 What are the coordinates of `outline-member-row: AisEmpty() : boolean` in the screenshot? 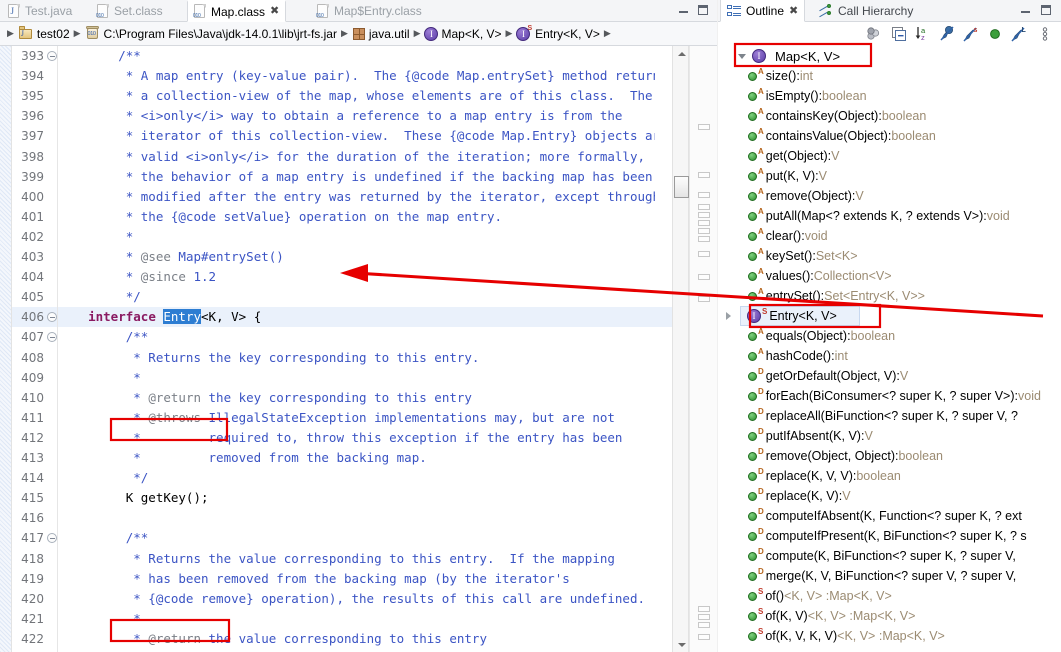 It's located at (889, 96).